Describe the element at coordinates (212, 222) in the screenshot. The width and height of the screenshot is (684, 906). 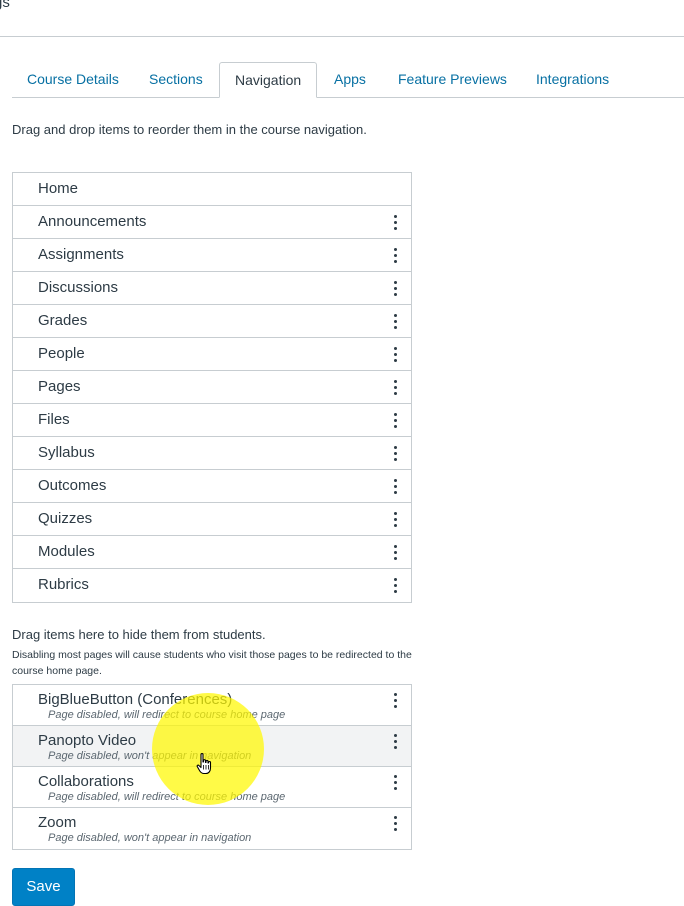
I see `nav-item-announcements: Announcements` at that location.